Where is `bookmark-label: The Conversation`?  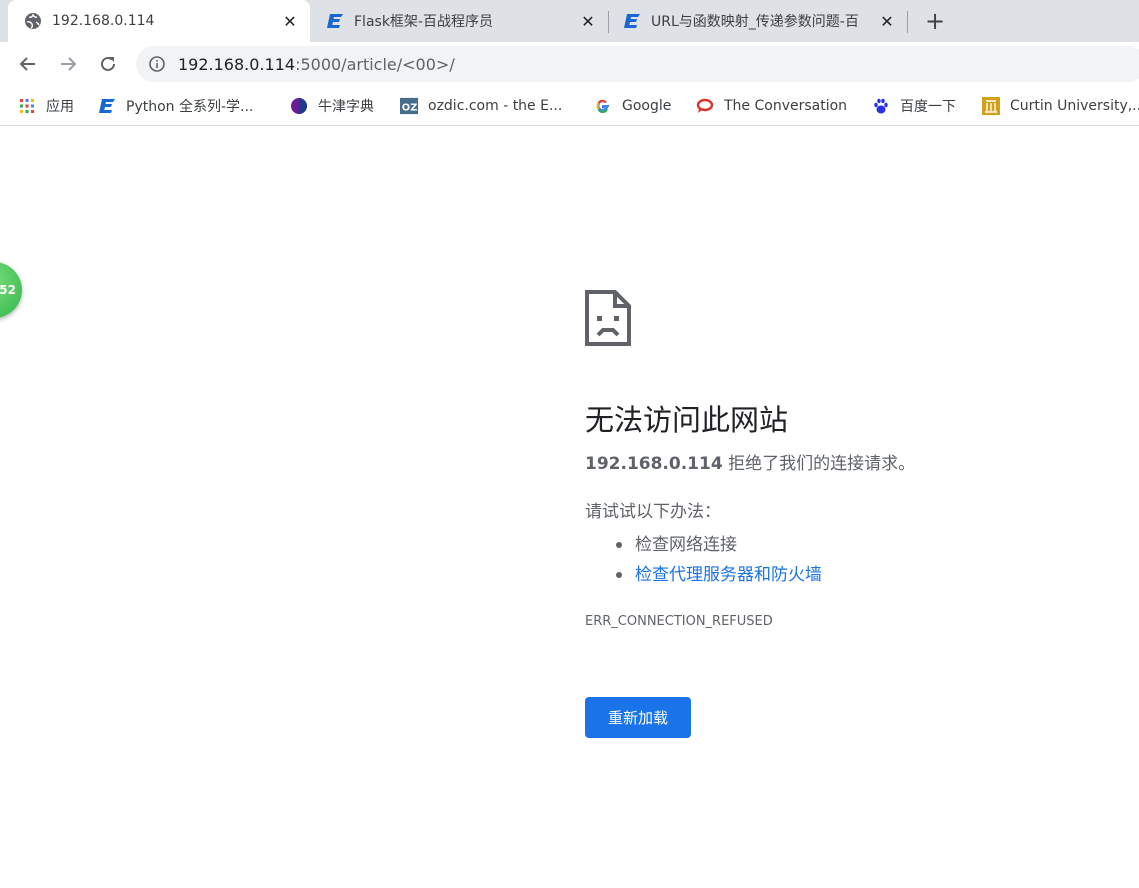 bookmark-label: The Conversation is located at coordinates (786, 106).